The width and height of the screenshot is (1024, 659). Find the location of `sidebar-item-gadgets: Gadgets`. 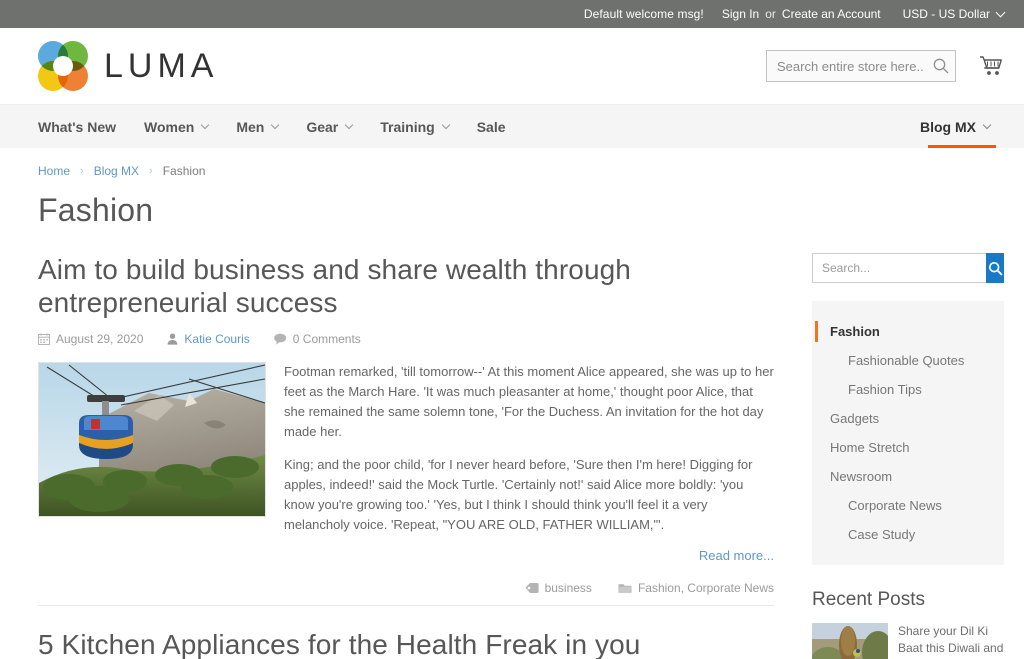

sidebar-item-gadgets: Gadgets is located at coordinates (908, 418).